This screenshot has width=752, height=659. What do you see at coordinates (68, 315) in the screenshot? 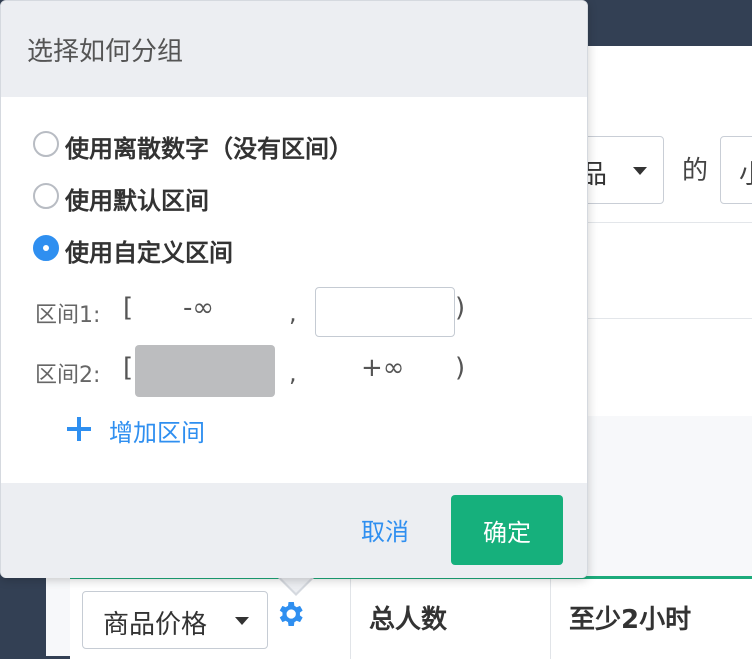
I see `interval-1-label: 区间1:` at bounding box center [68, 315].